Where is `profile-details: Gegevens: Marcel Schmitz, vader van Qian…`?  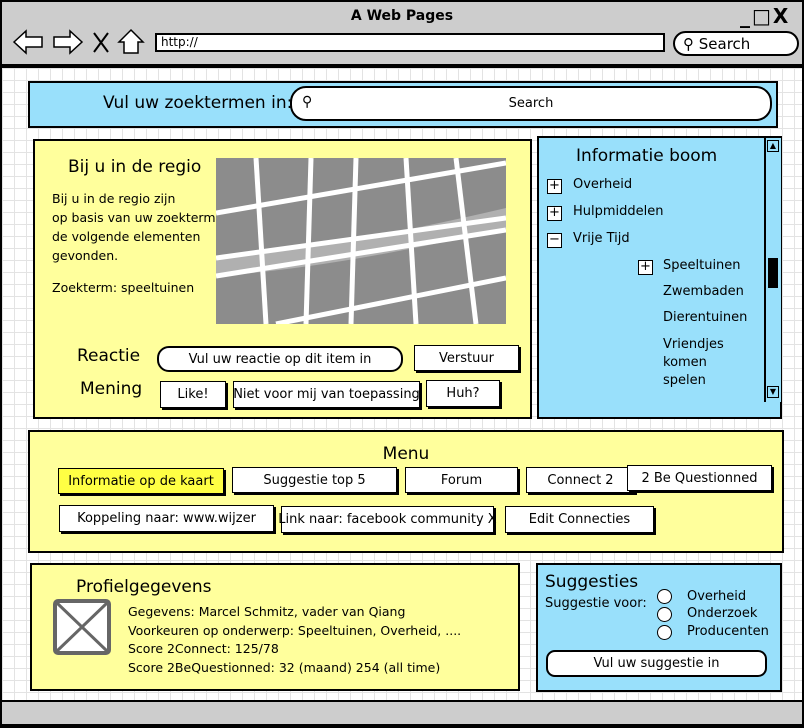
profile-details: Gegevens: Marcel Schmitz, vader van Qian… is located at coordinates (295, 639).